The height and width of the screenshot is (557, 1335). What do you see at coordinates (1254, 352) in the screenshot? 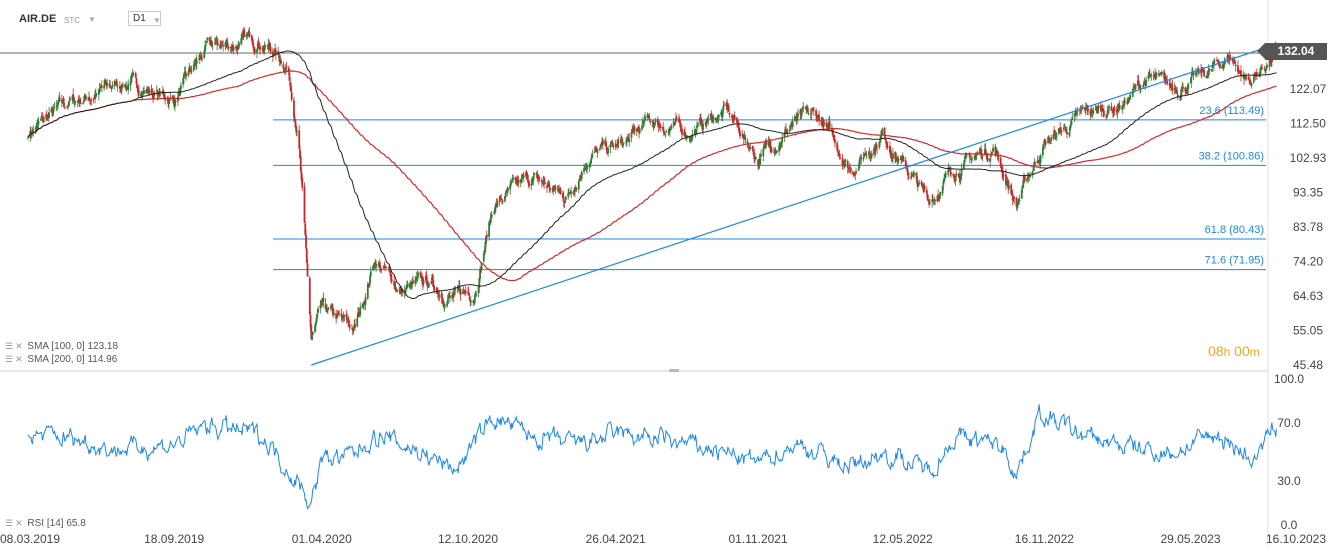
I see `countdown-minutes-unit: m` at bounding box center [1254, 352].